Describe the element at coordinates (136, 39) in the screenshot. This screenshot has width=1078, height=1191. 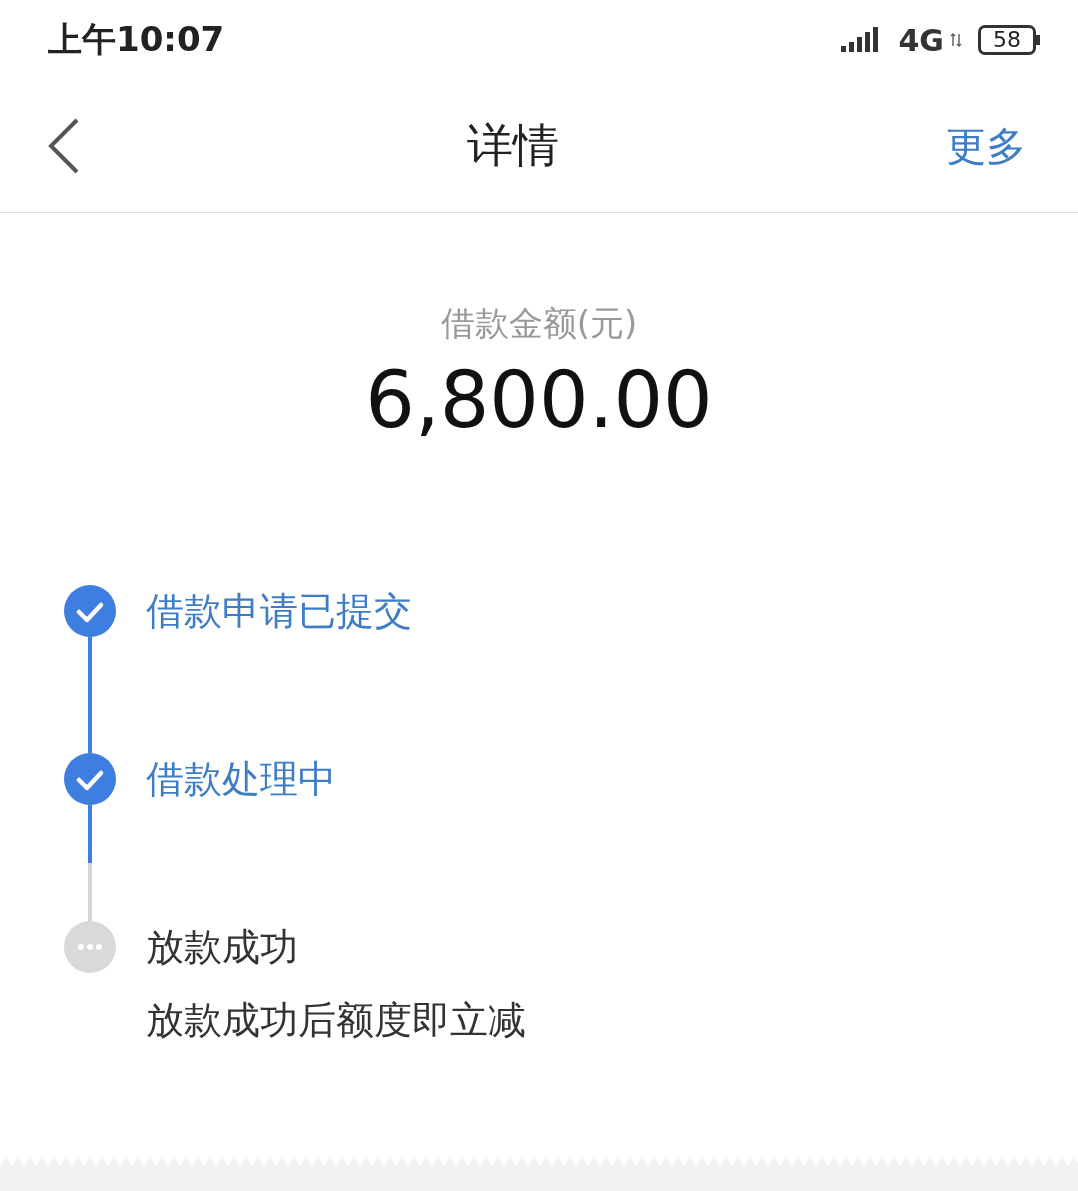
I see `status-time: 上午10:07` at that location.